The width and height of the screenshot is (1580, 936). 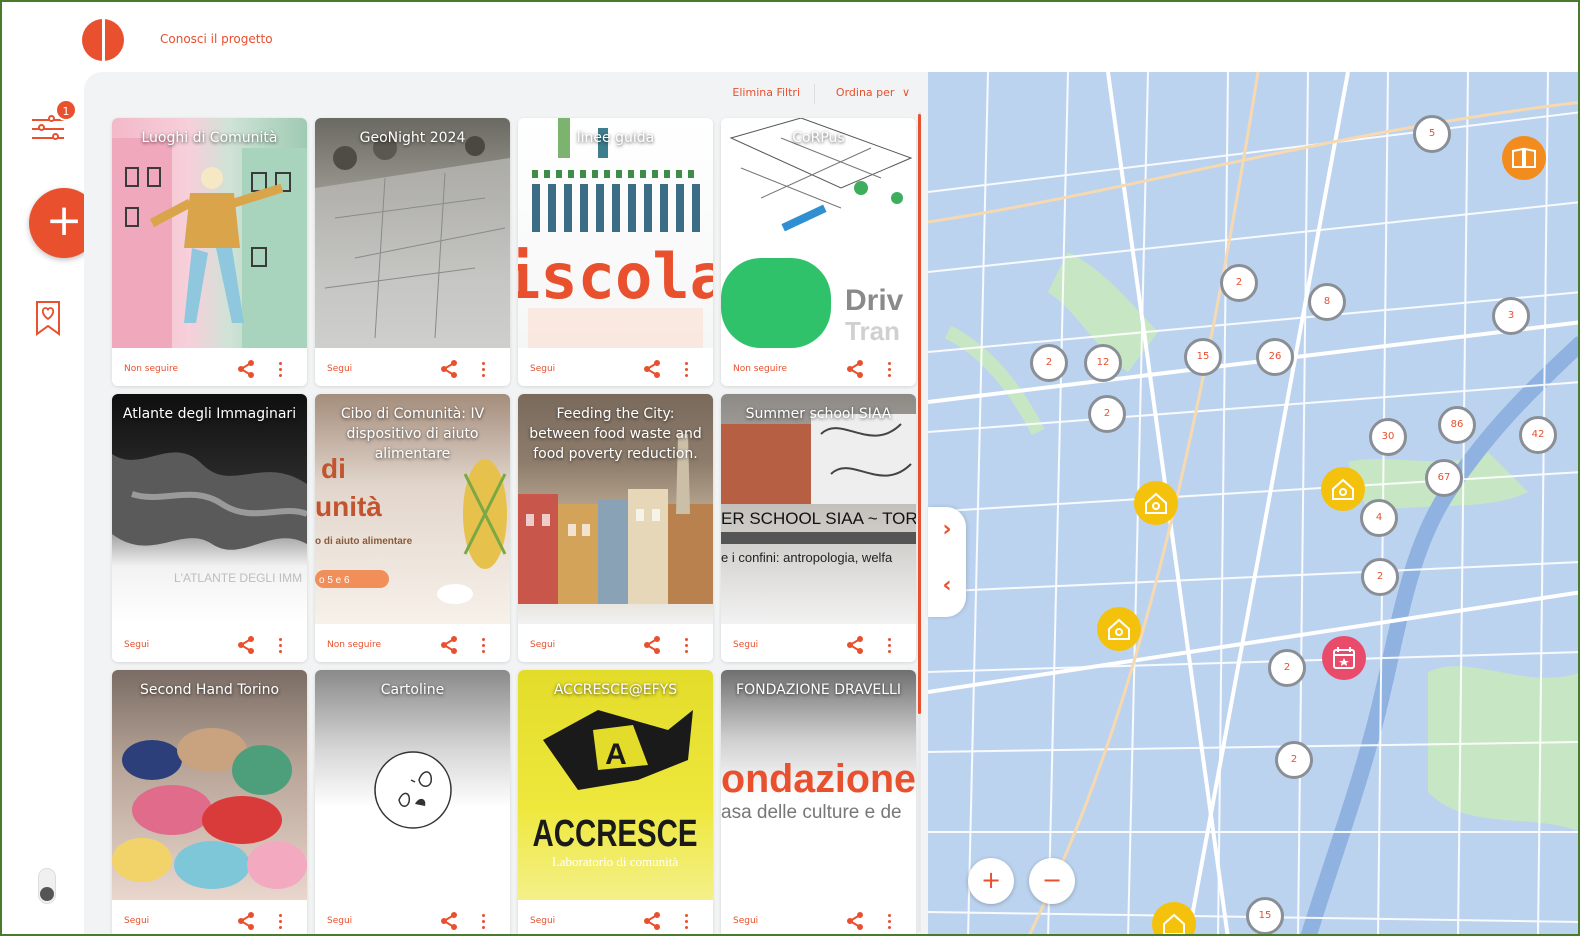 What do you see at coordinates (947, 585) in the screenshot?
I see `chevron-left-icon: ‹` at bounding box center [947, 585].